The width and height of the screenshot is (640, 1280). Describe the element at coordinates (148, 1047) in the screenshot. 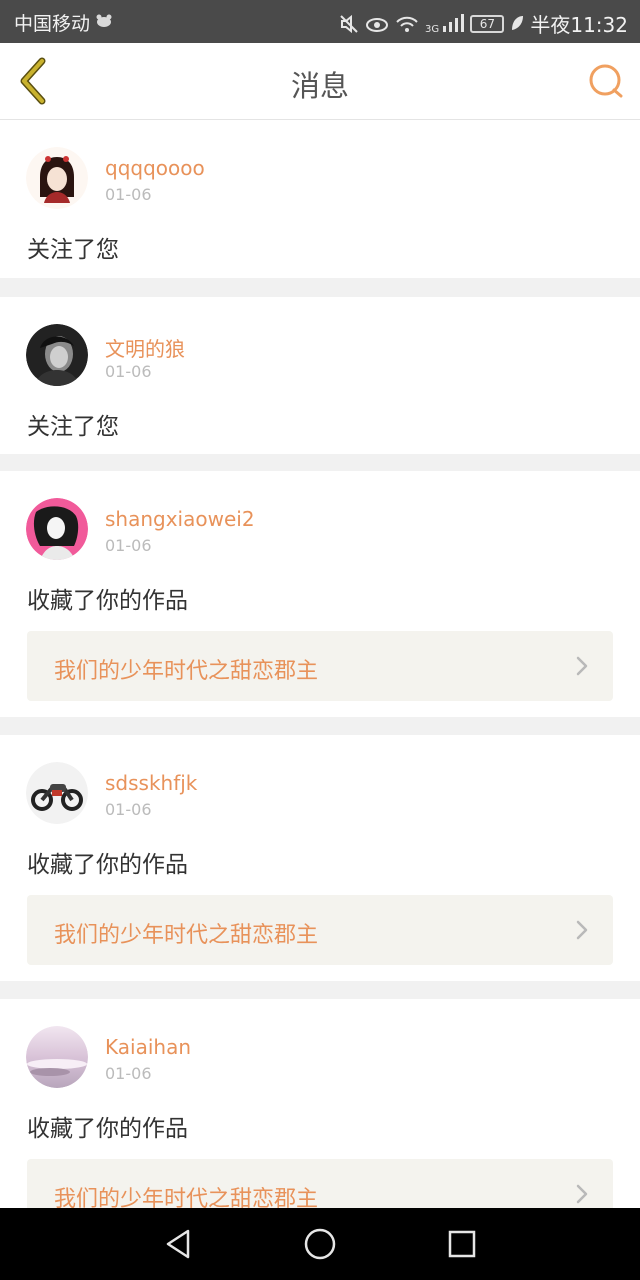

I see `username: Kaiaihan` at that location.